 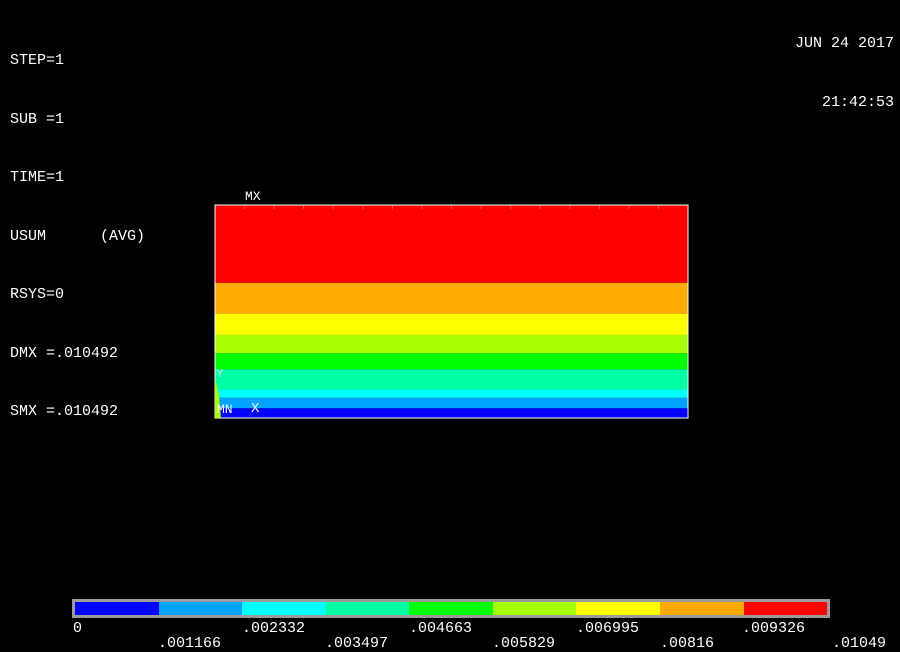 I want to click on legend-tick-2: .002332, so click(x=274, y=628).